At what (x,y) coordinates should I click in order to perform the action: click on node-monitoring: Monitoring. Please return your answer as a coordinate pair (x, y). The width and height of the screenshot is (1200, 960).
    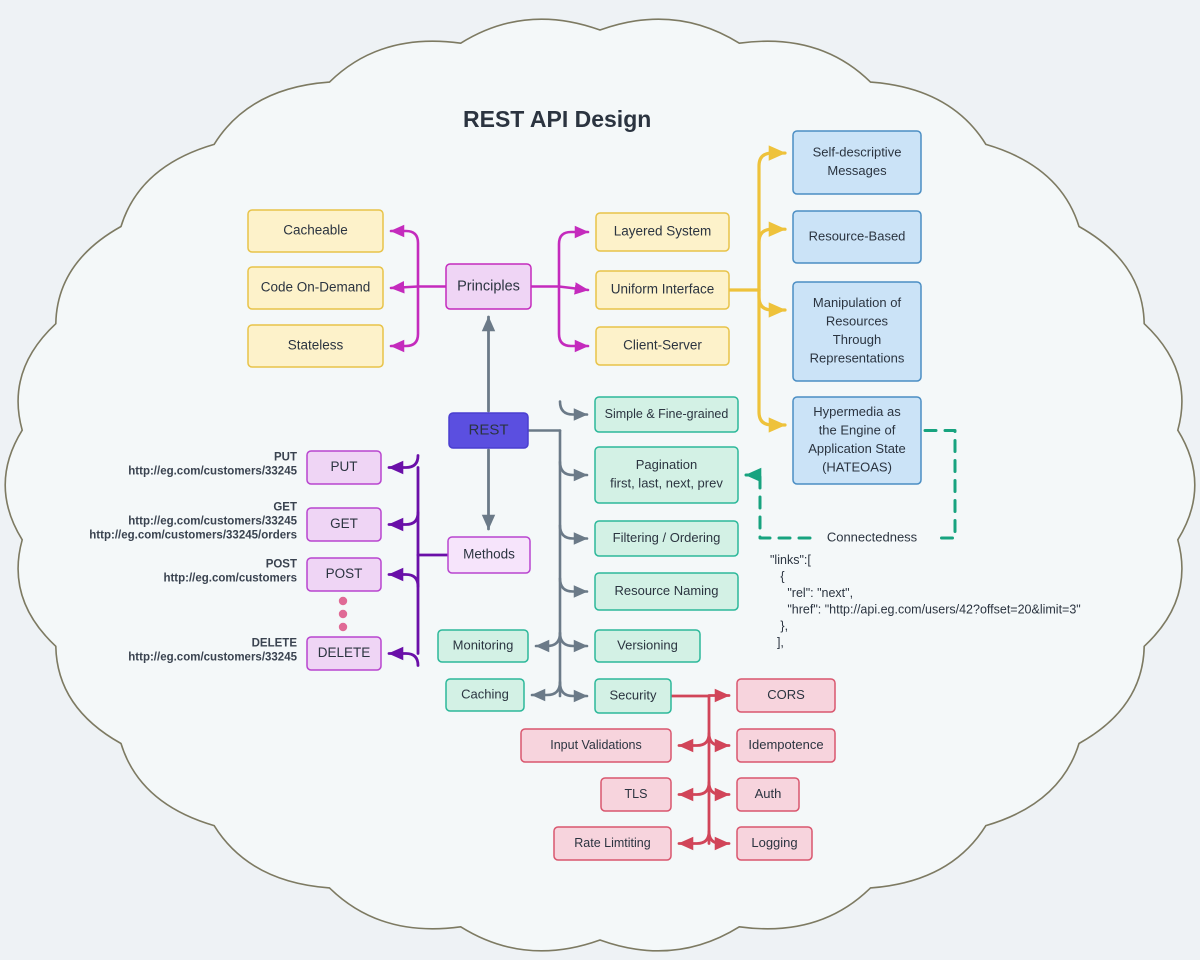
    Looking at the image, I should click on (483, 646).